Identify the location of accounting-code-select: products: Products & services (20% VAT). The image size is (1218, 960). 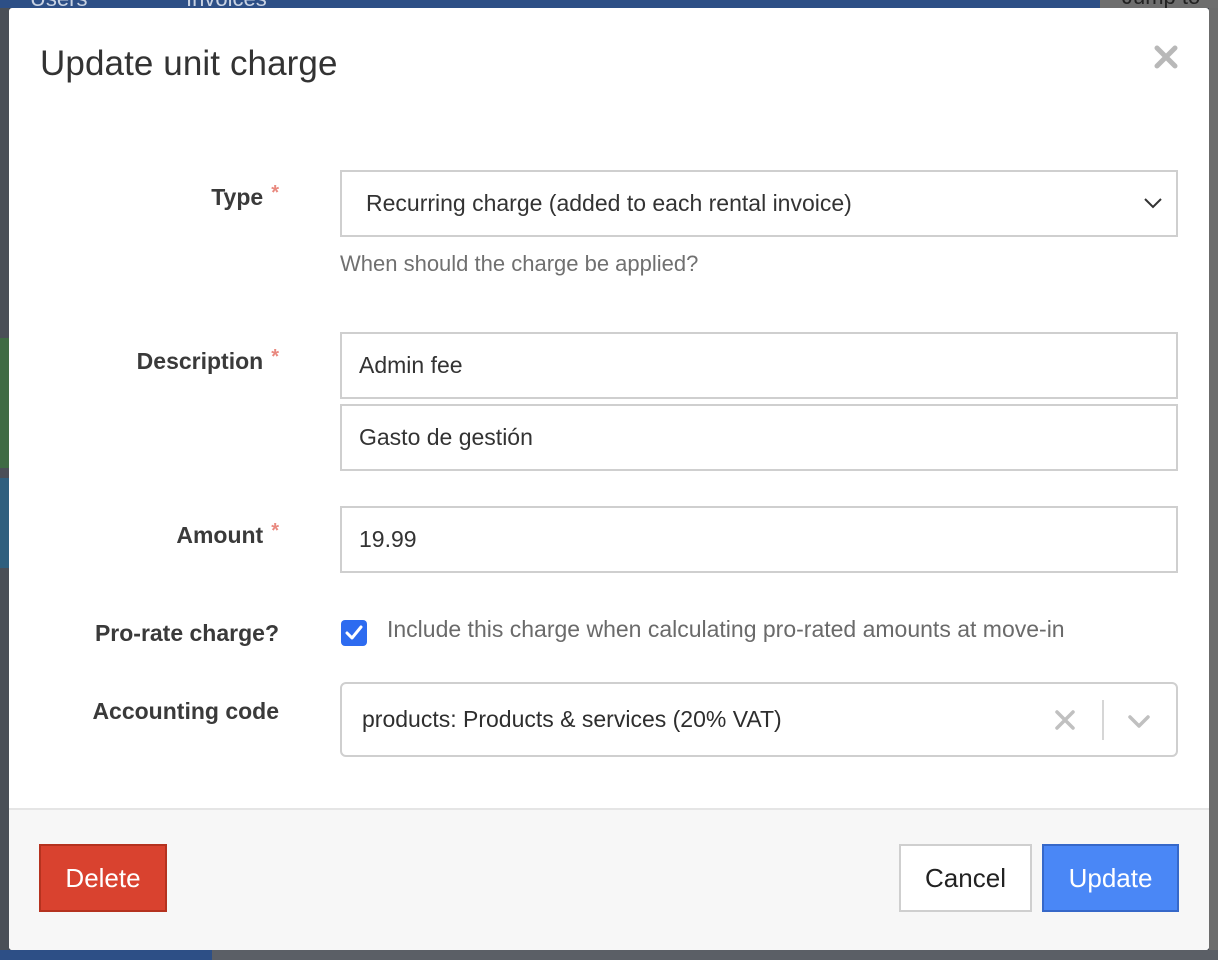
(759, 719).